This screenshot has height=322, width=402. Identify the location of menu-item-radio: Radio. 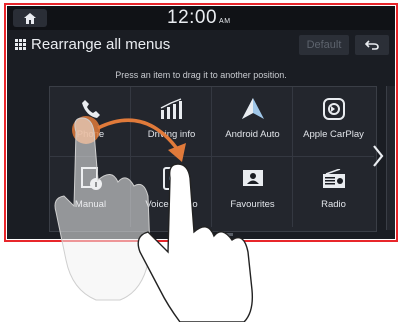
(333, 192).